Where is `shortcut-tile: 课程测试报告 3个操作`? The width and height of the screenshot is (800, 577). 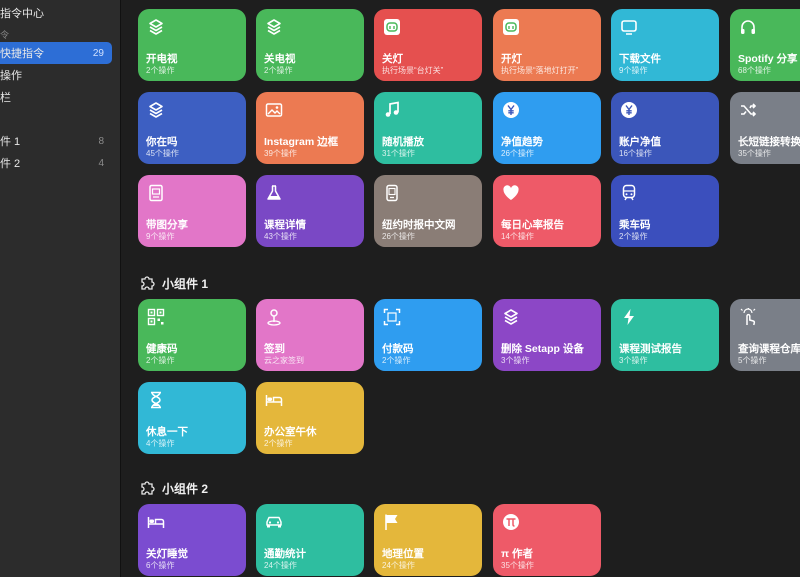
shortcut-tile: 课程测试报告 3个操作 is located at coordinates (665, 335).